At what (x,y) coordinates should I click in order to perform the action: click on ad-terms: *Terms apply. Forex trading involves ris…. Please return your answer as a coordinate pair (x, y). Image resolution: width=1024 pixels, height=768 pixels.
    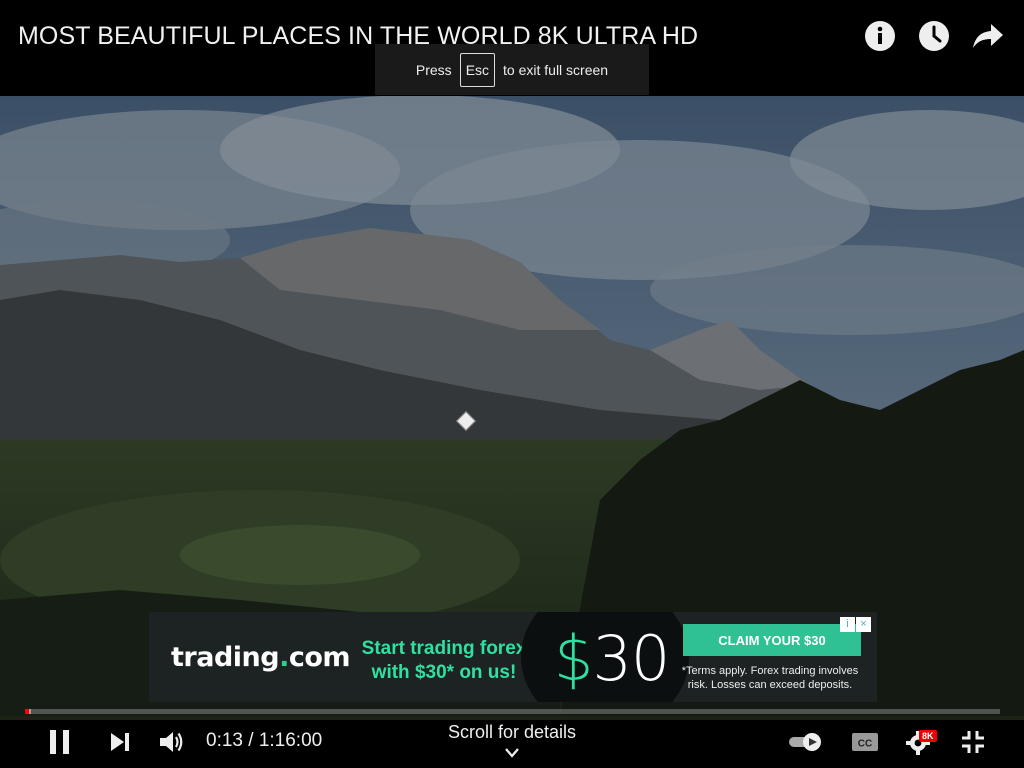
    Looking at the image, I should click on (770, 678).